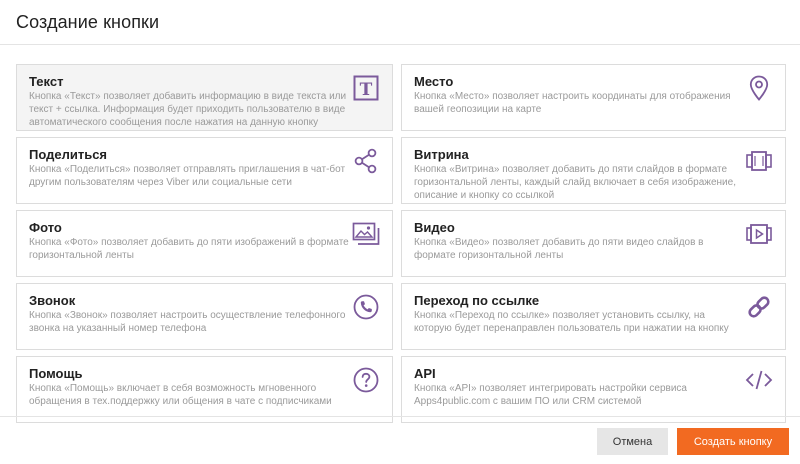 The image size is (800, 464). I want to click on link-icon, so click(759, 307).